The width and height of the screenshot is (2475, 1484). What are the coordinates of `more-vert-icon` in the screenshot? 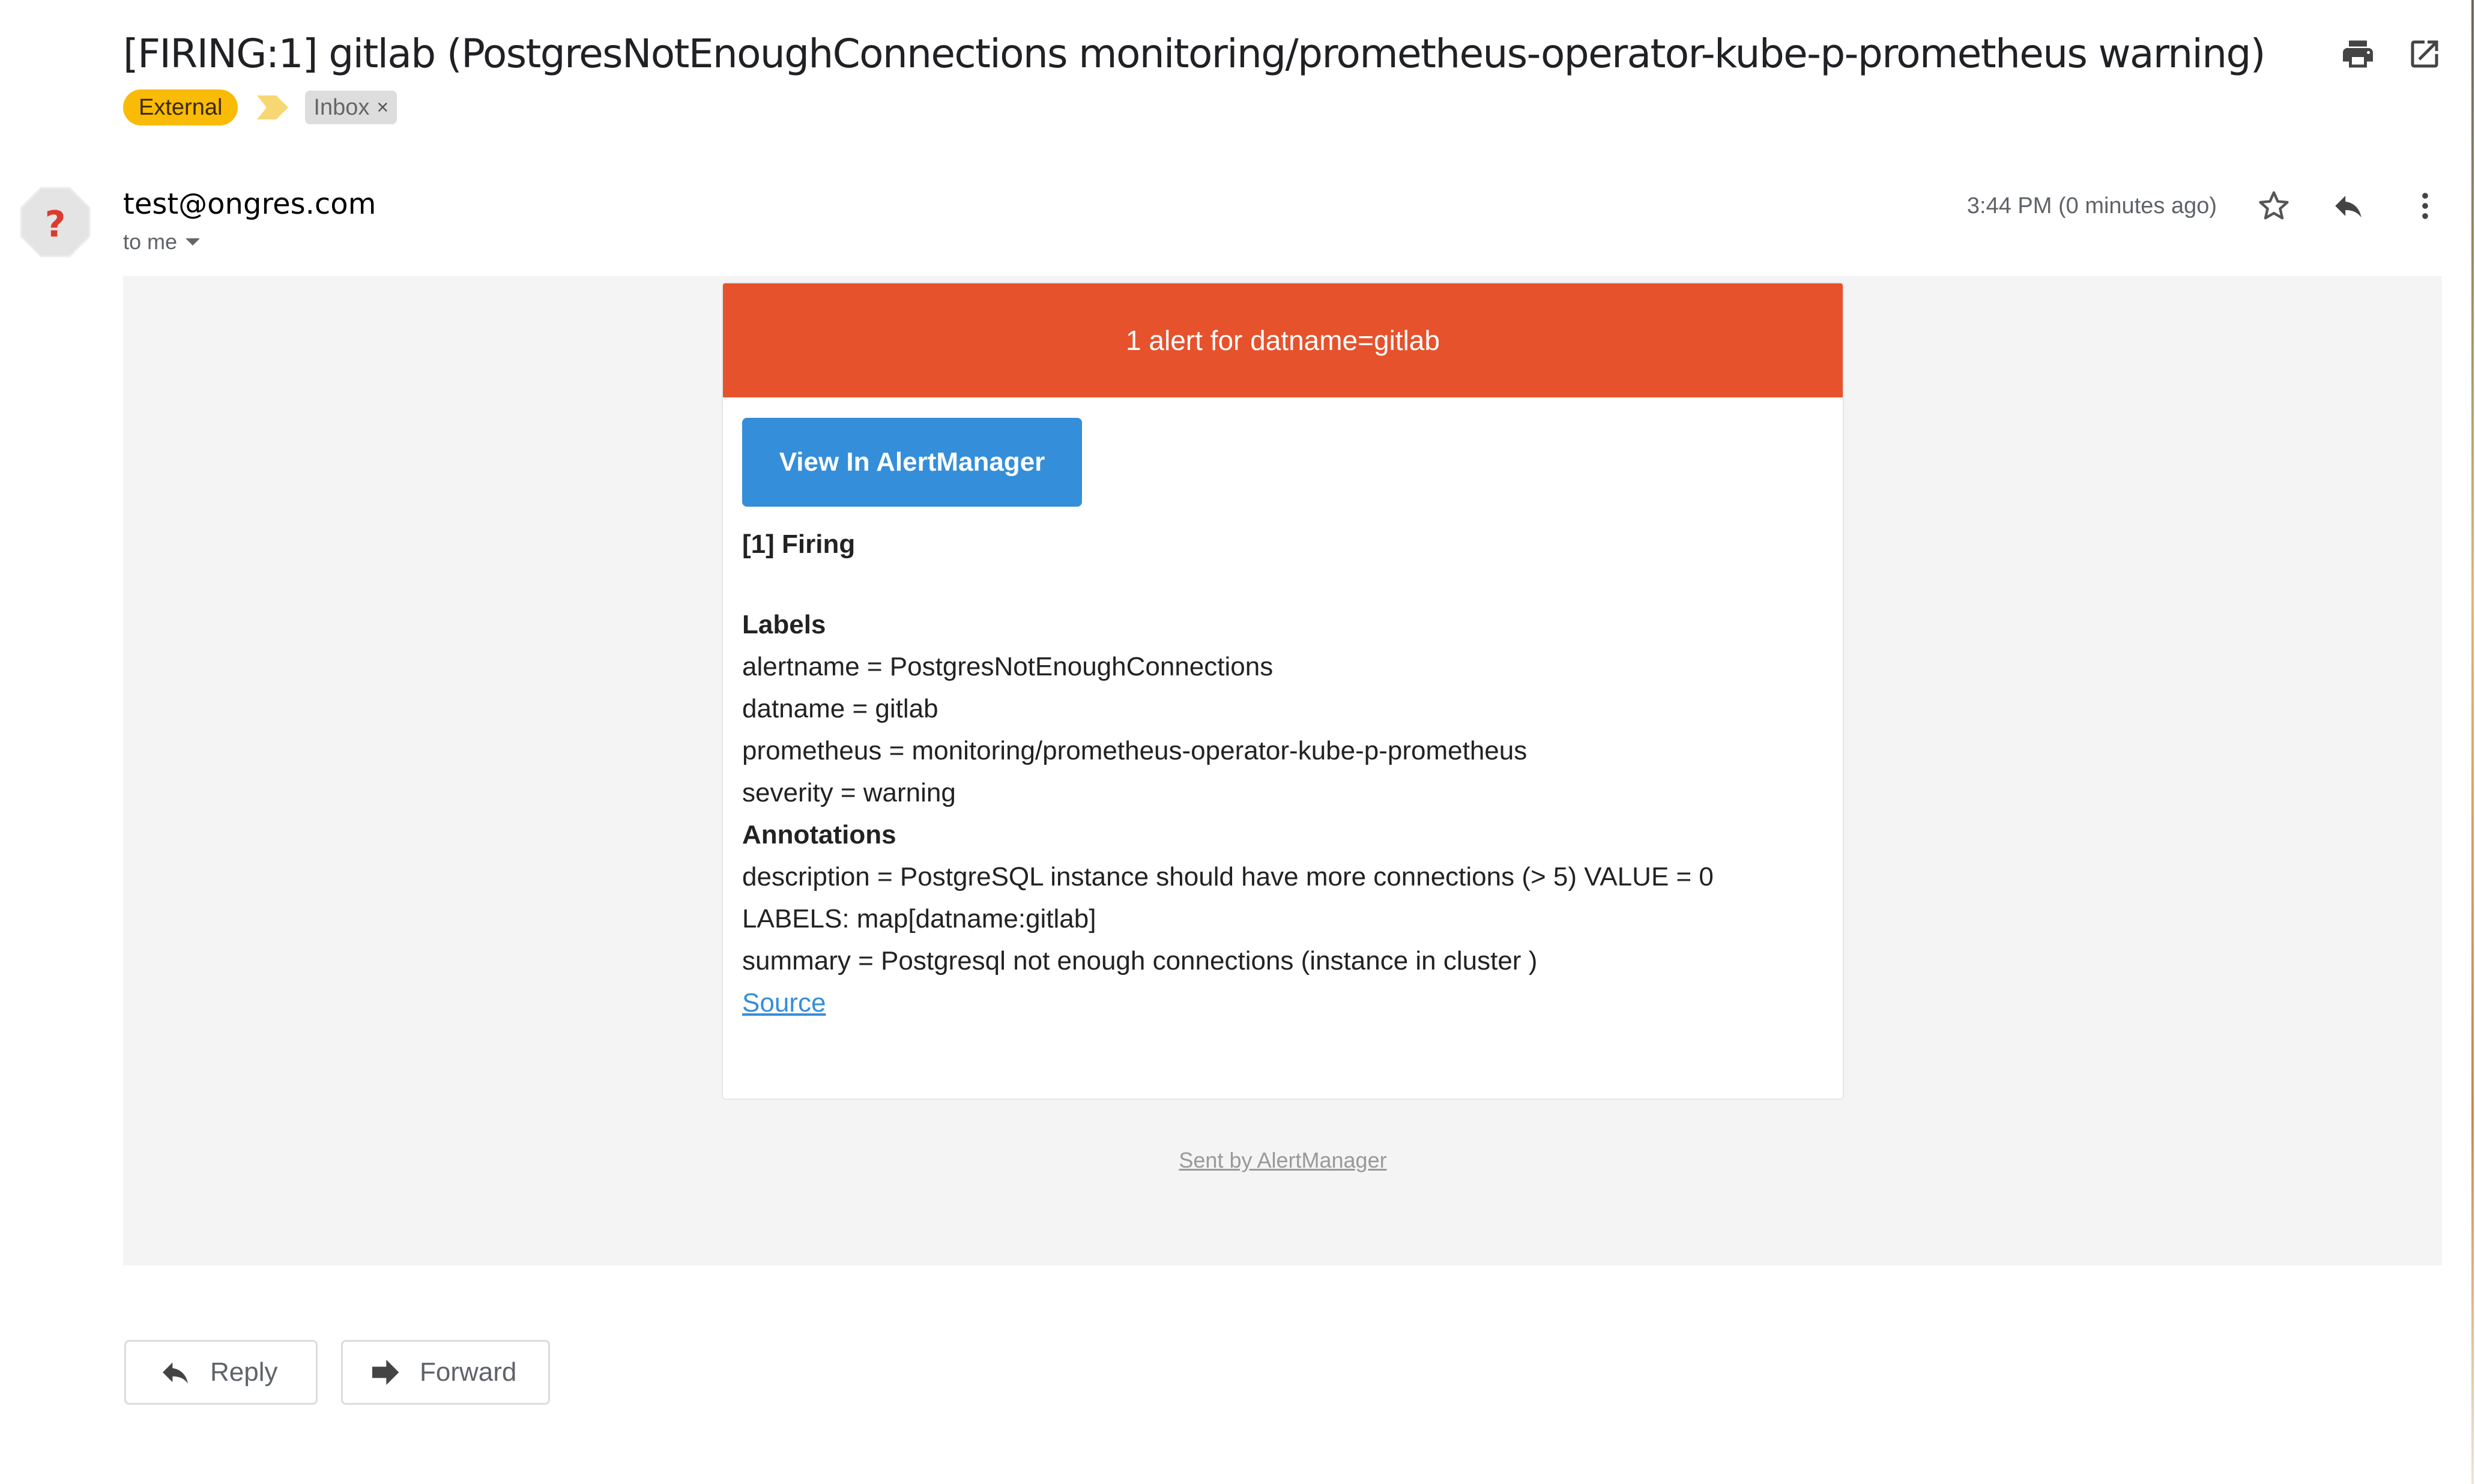 It's located at (2425, 206).